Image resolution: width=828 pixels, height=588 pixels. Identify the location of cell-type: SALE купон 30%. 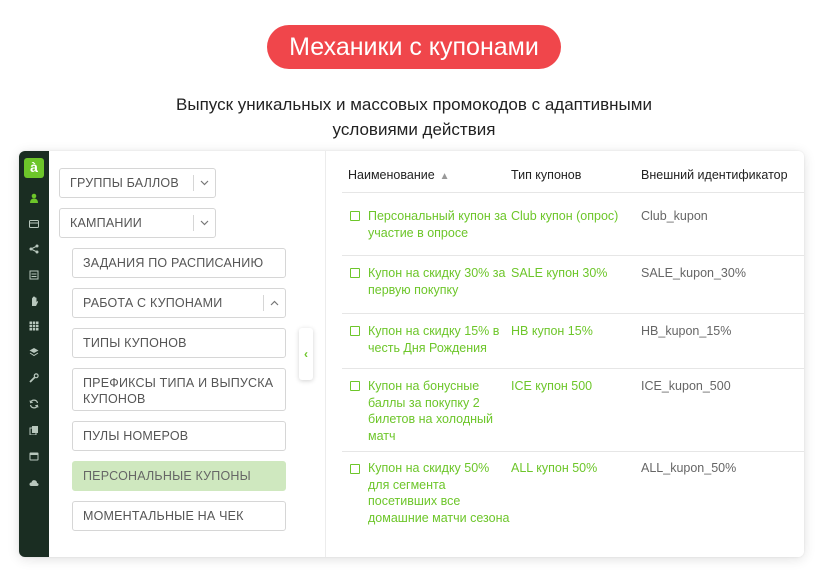
(576, 273).